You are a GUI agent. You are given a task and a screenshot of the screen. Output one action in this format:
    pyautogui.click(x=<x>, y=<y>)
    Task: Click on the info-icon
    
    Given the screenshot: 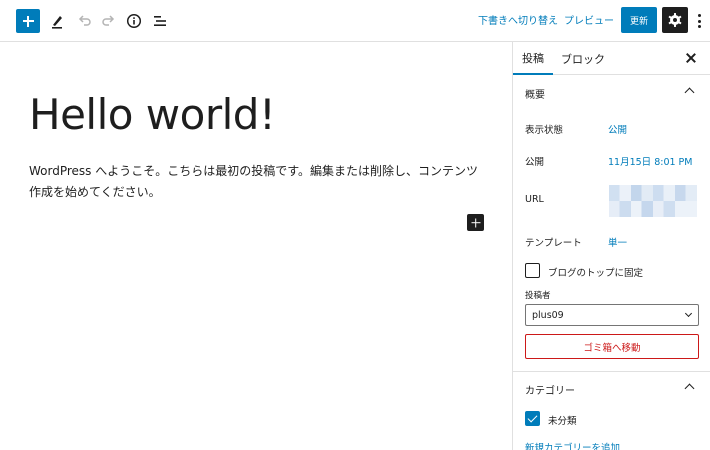 What is the action you would take?
    pyautogui.click(x=134, y=21)
    